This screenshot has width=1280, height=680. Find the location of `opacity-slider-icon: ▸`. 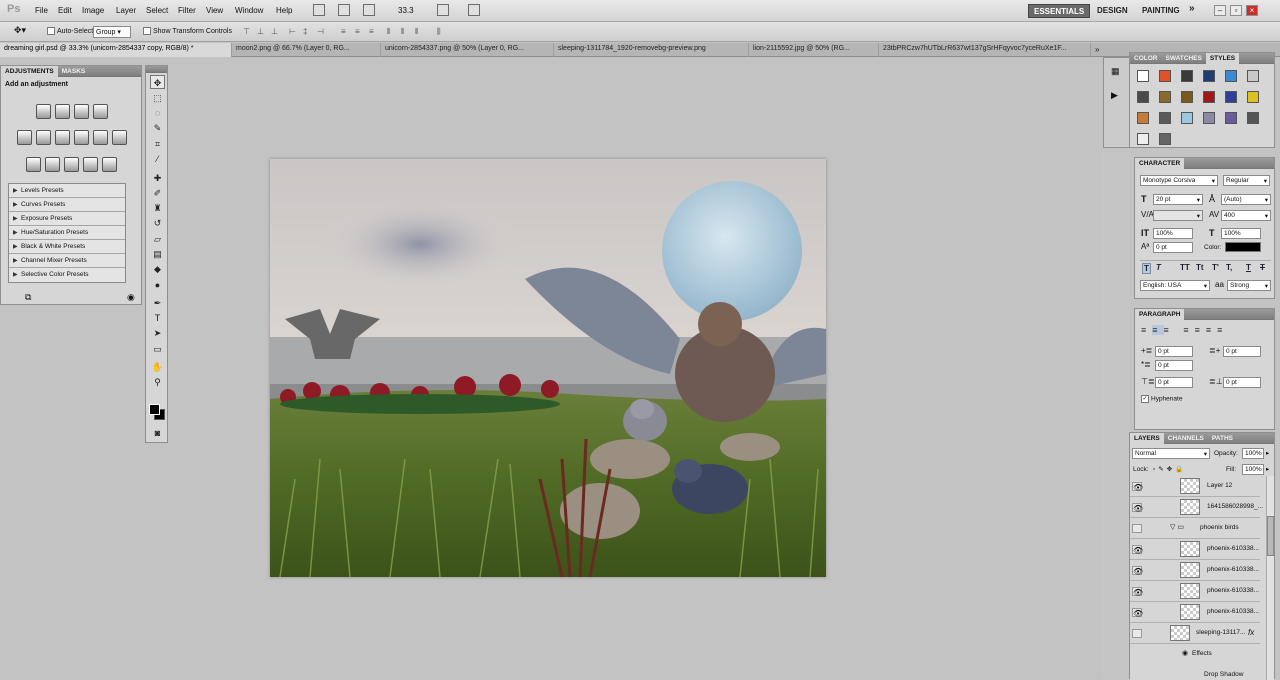

opacity-slider-icon: ▸ is located at coordinates (1267, 453).